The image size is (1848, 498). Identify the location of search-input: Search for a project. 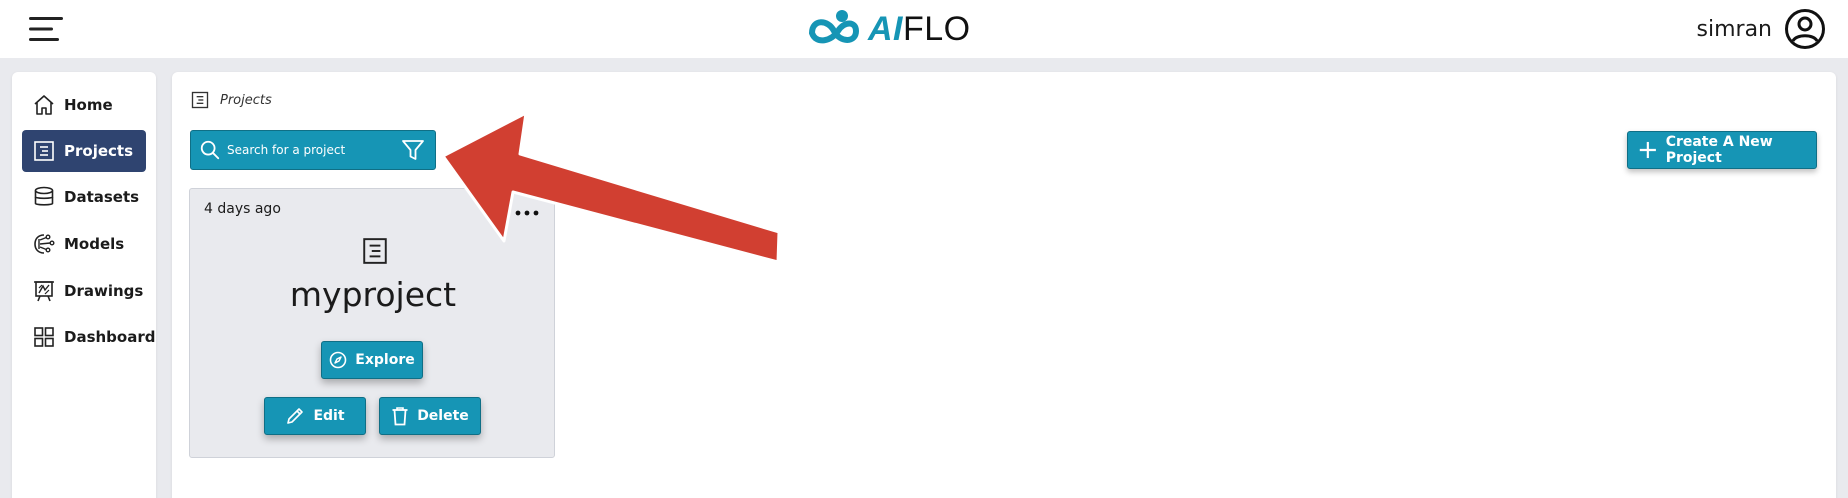
(313, 150).